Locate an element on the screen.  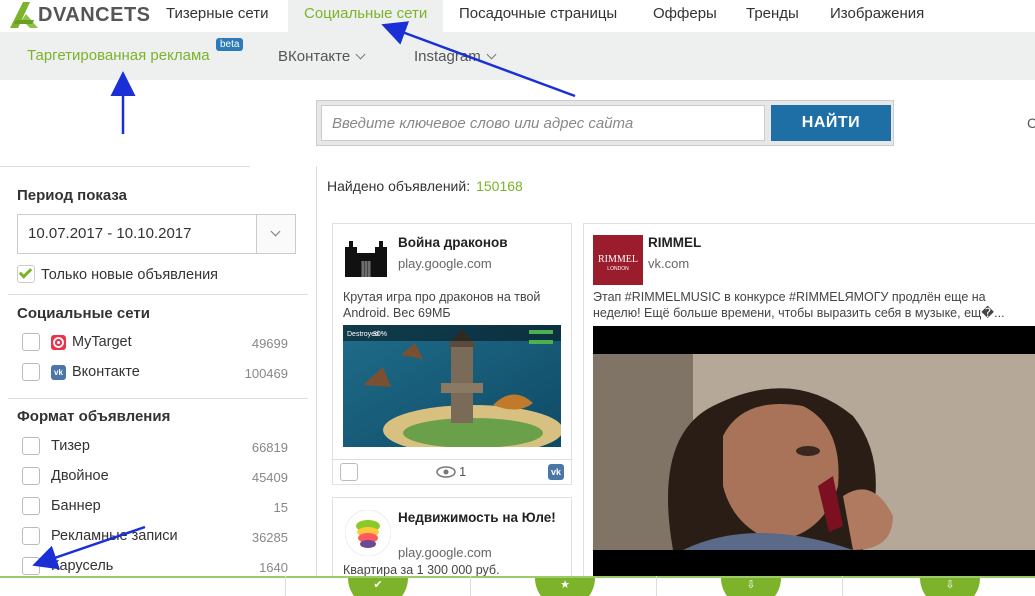
networks-title: Социальные сети is located at coordinates (83, 313).